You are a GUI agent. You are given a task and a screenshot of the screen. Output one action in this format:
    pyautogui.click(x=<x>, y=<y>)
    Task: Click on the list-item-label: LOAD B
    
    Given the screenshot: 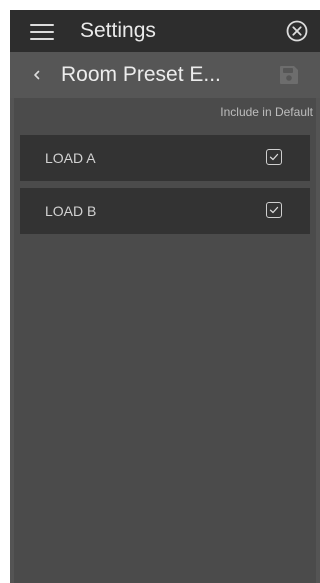 What is the action you would take?
    pyautogui.click(x=71, y=211)
    